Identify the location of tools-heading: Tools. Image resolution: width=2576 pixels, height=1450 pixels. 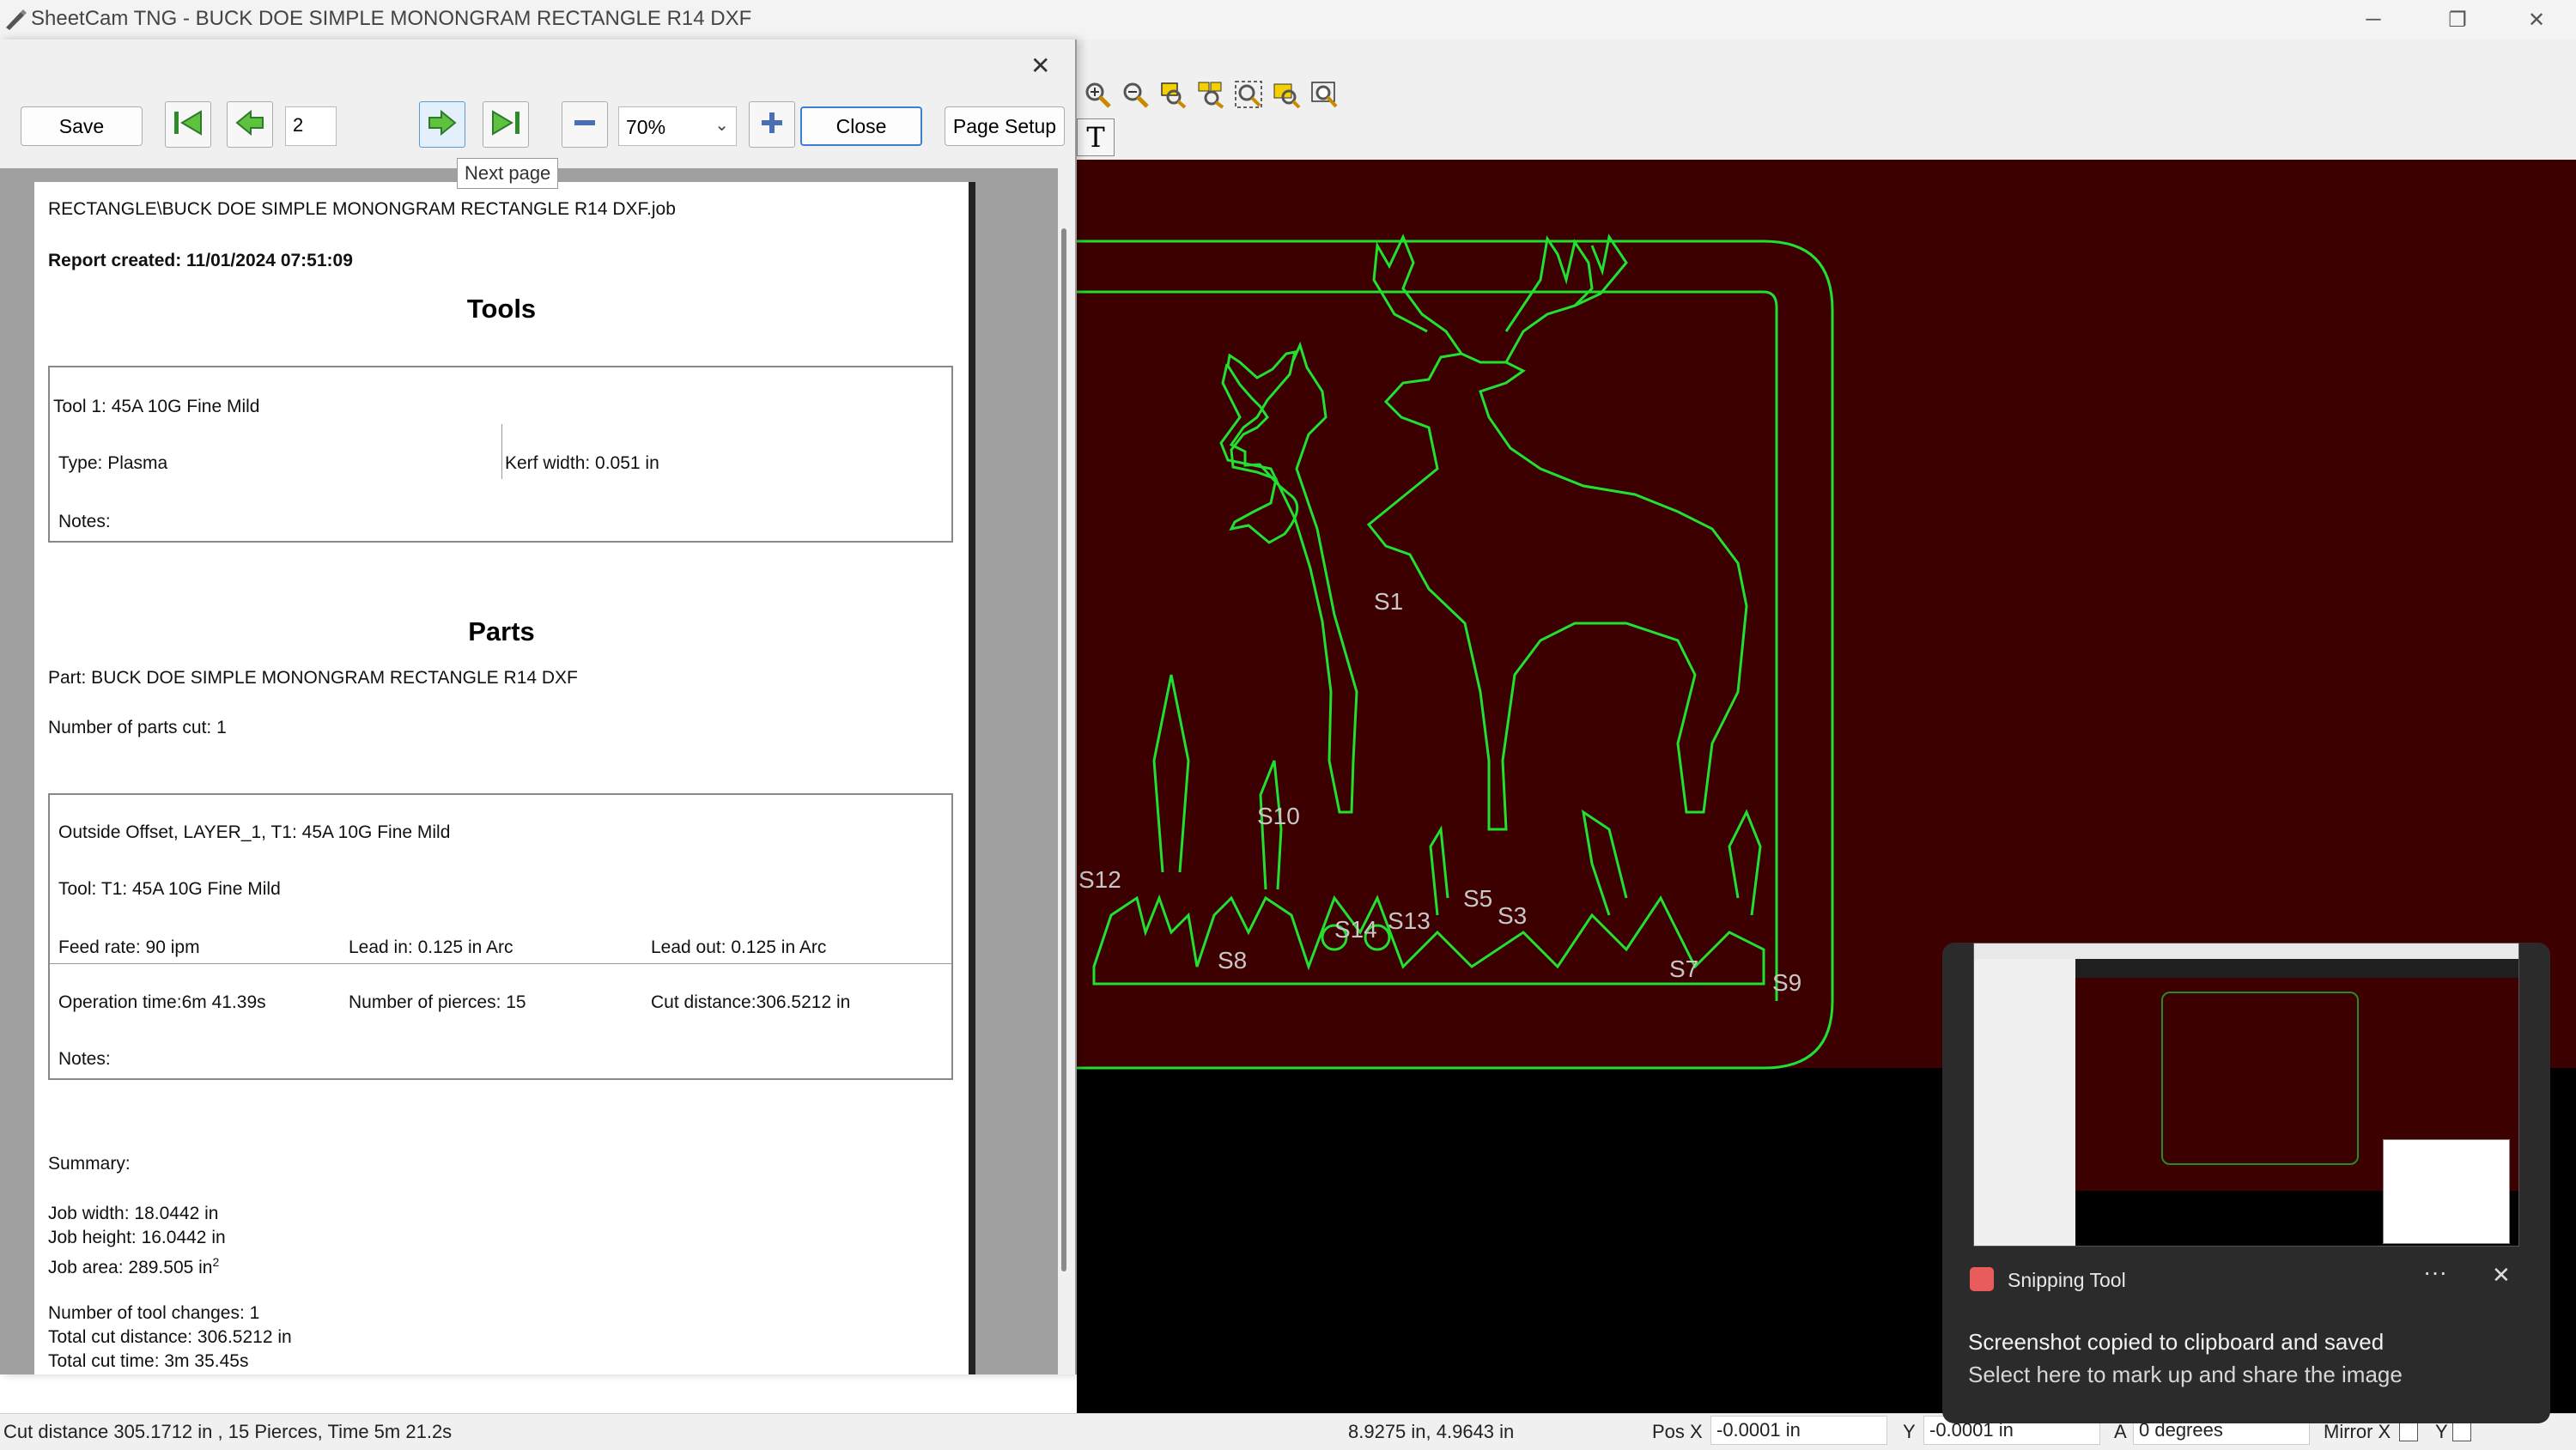
(501, 309).